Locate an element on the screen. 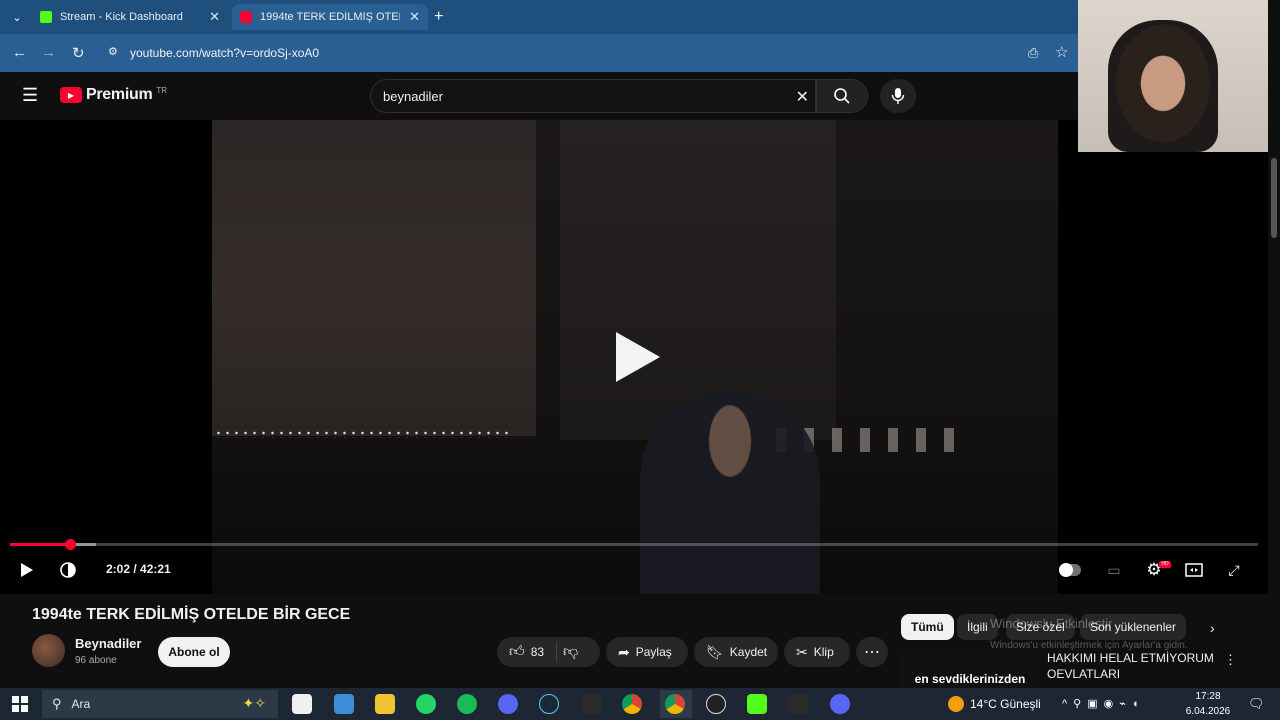 The height and width of the screenshot is (720, 1280). weather-widget: 14°C Güneşli is located at coordinates (994, 704).